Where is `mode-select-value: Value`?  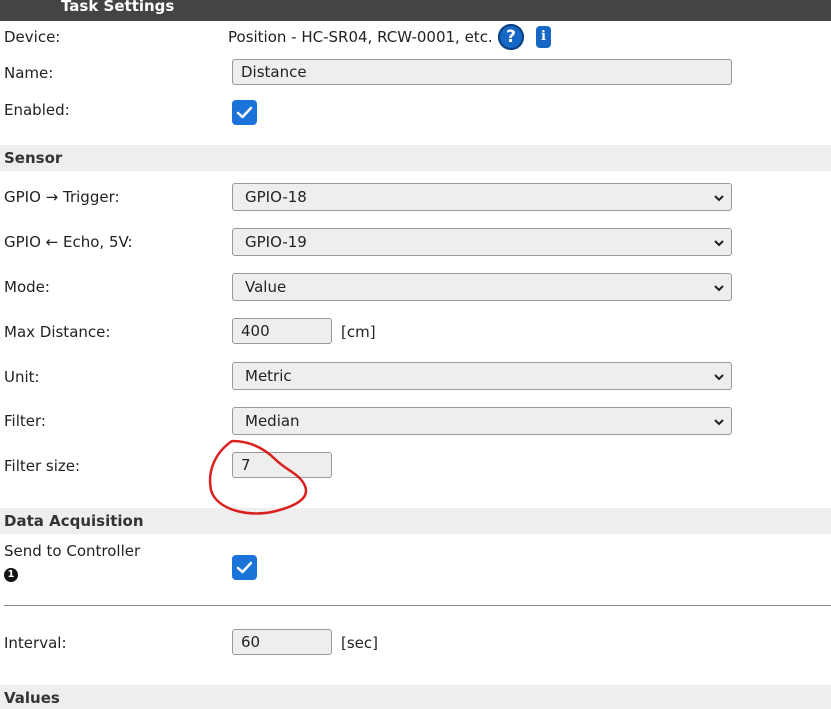 mode-select-value: Value is located at coordinates (266, 287).